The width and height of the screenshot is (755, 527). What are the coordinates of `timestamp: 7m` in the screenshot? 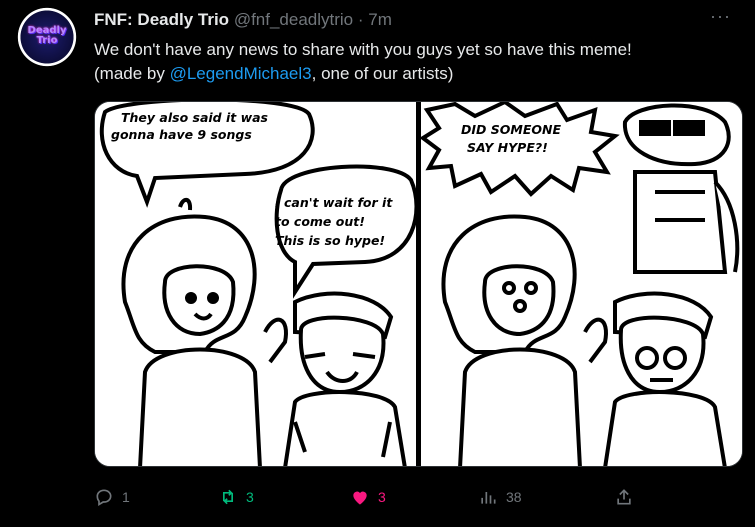 It's located at (380, 19).